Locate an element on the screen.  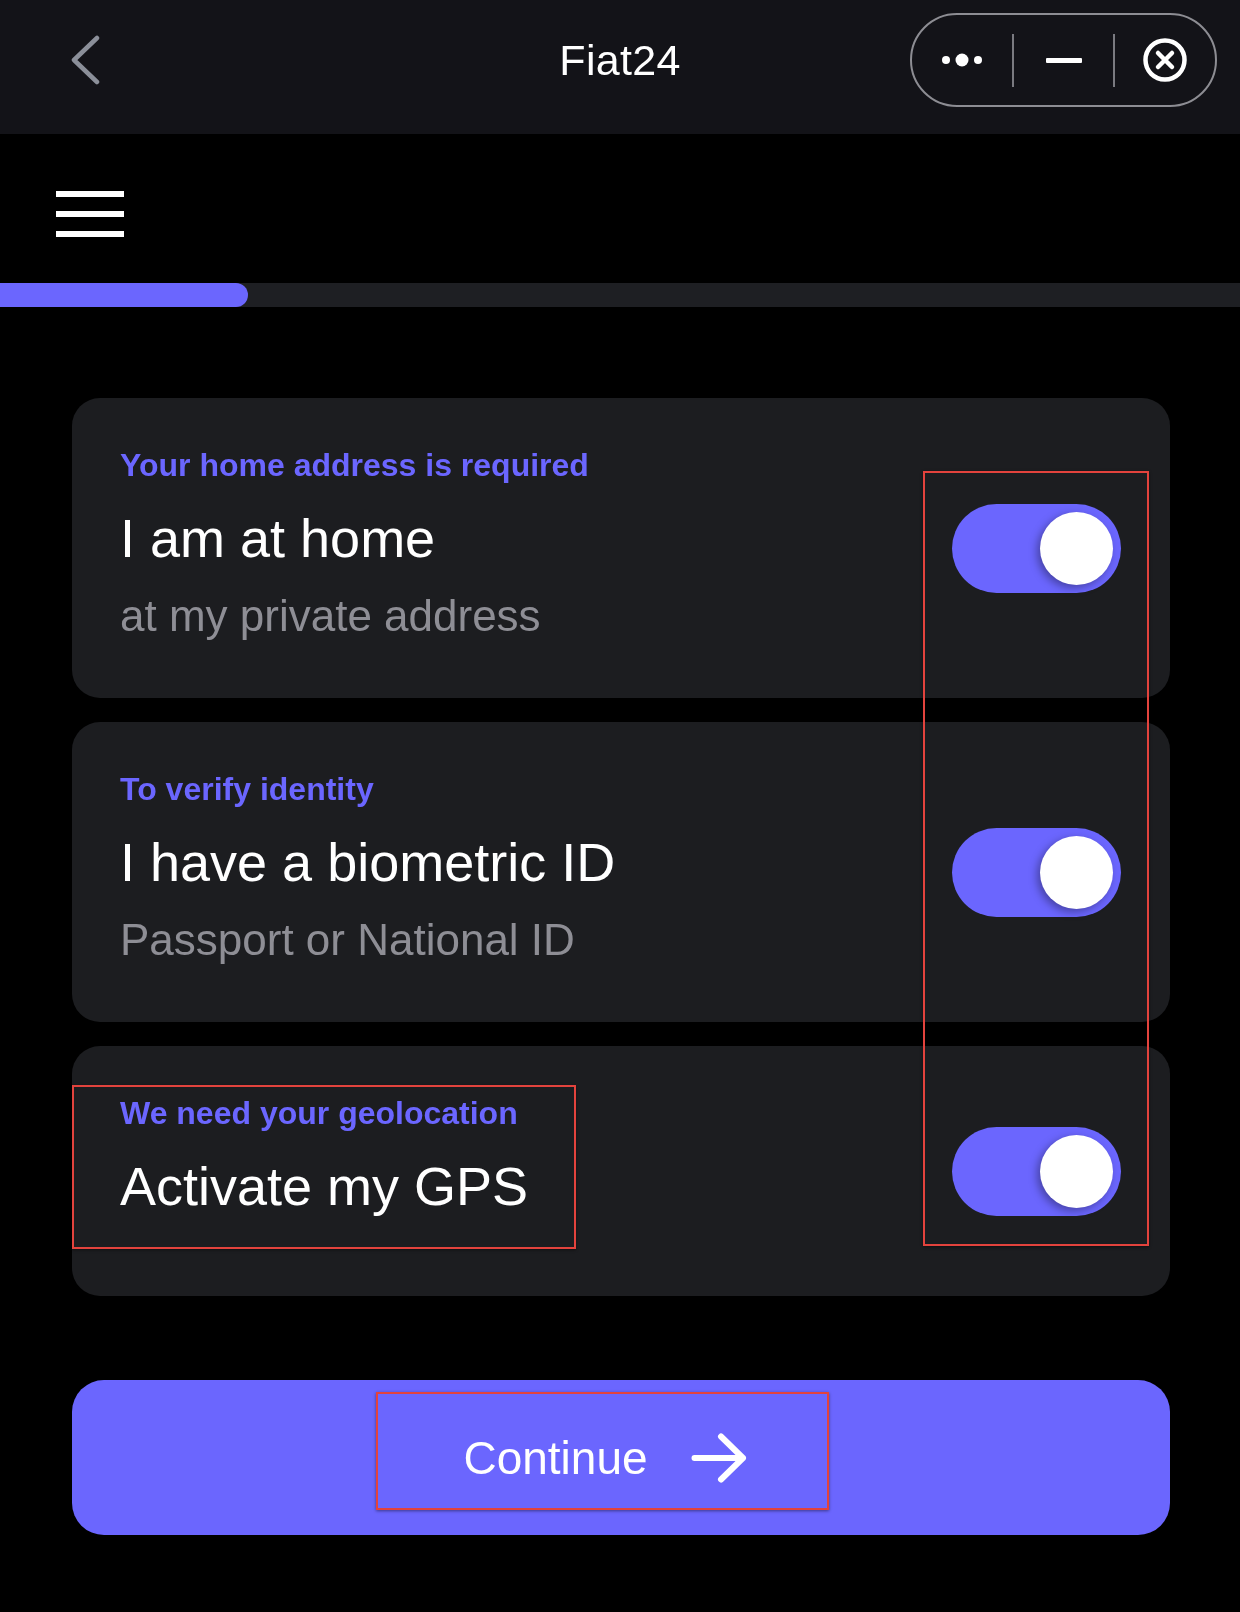
option-description: at my private address is located at coordinates (331, 616).